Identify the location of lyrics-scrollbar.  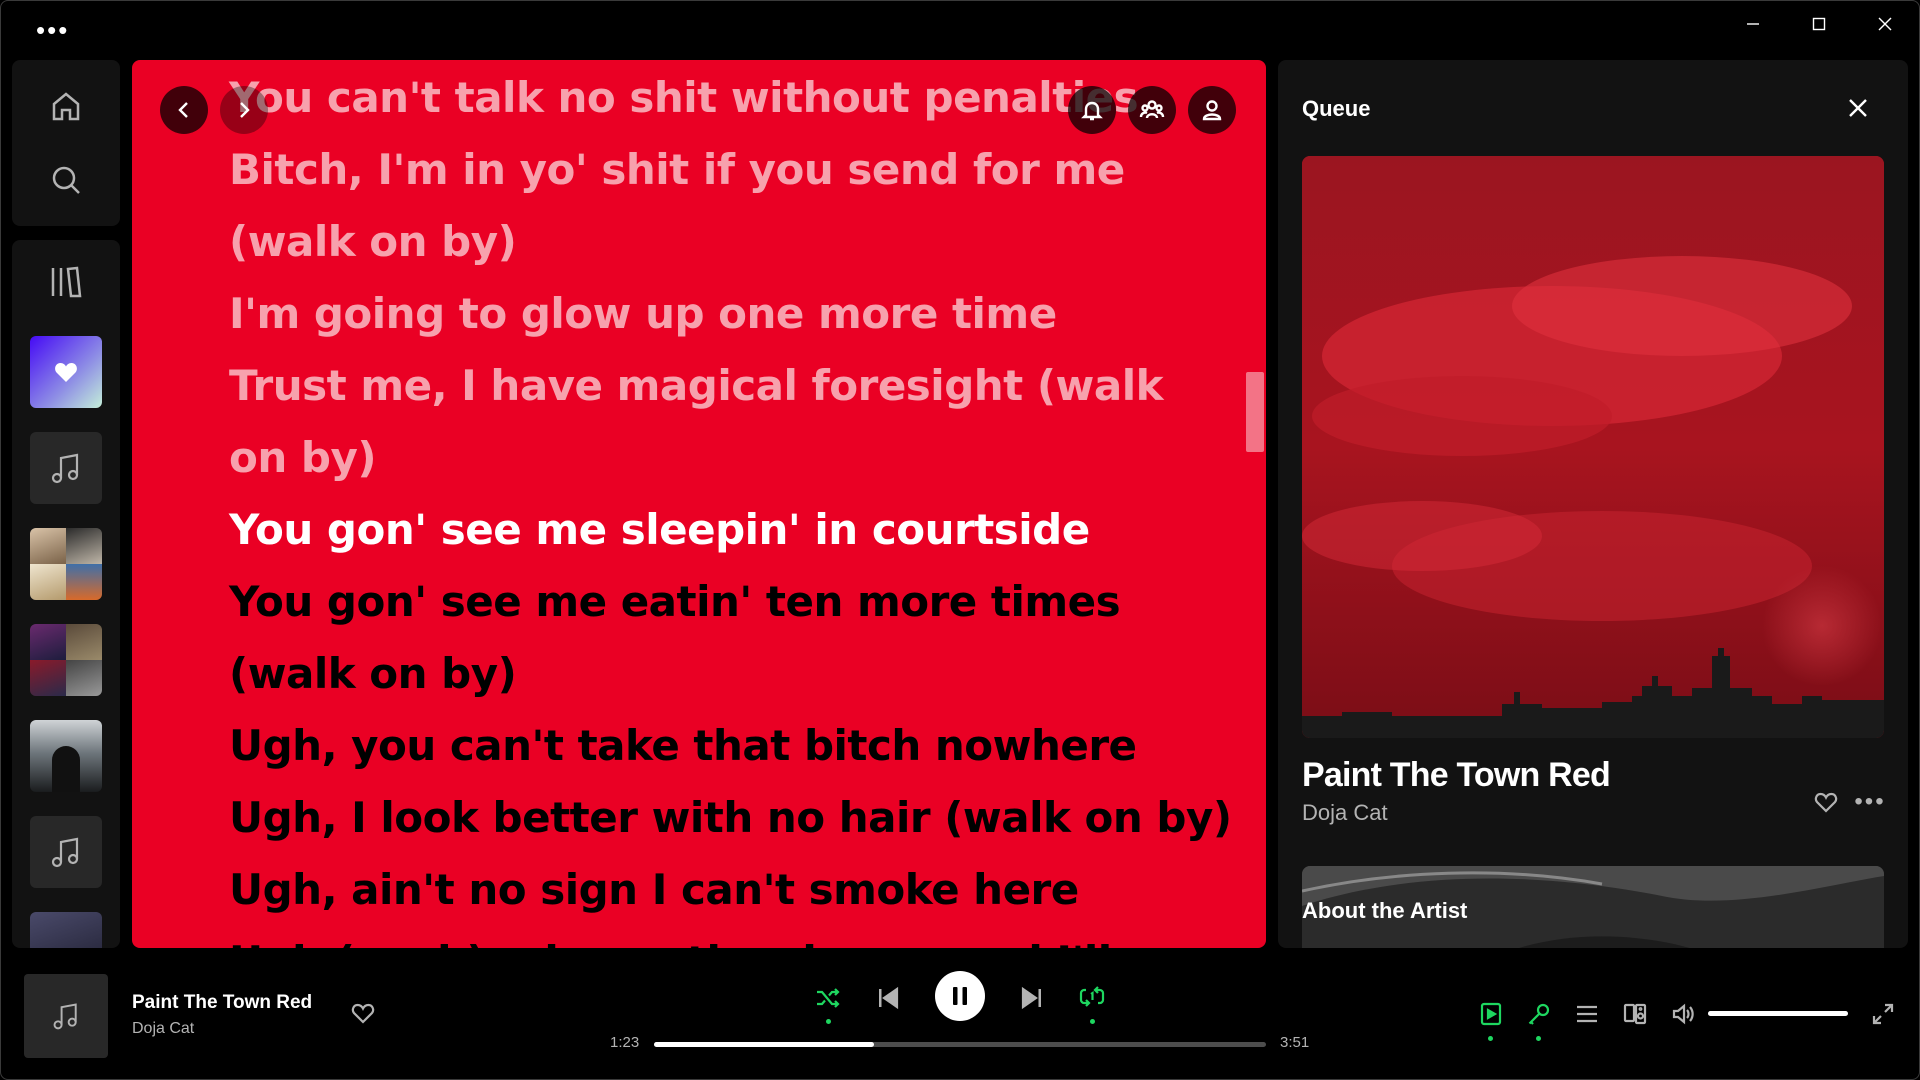
(1255, 412).